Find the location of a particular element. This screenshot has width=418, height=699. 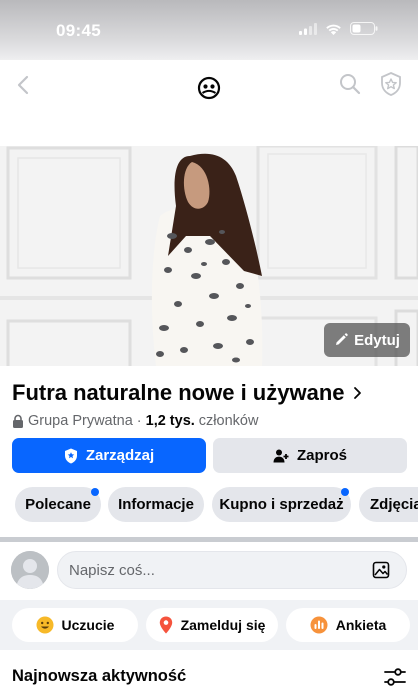

tab-label: Informacje is located at coordinates (156, 504).